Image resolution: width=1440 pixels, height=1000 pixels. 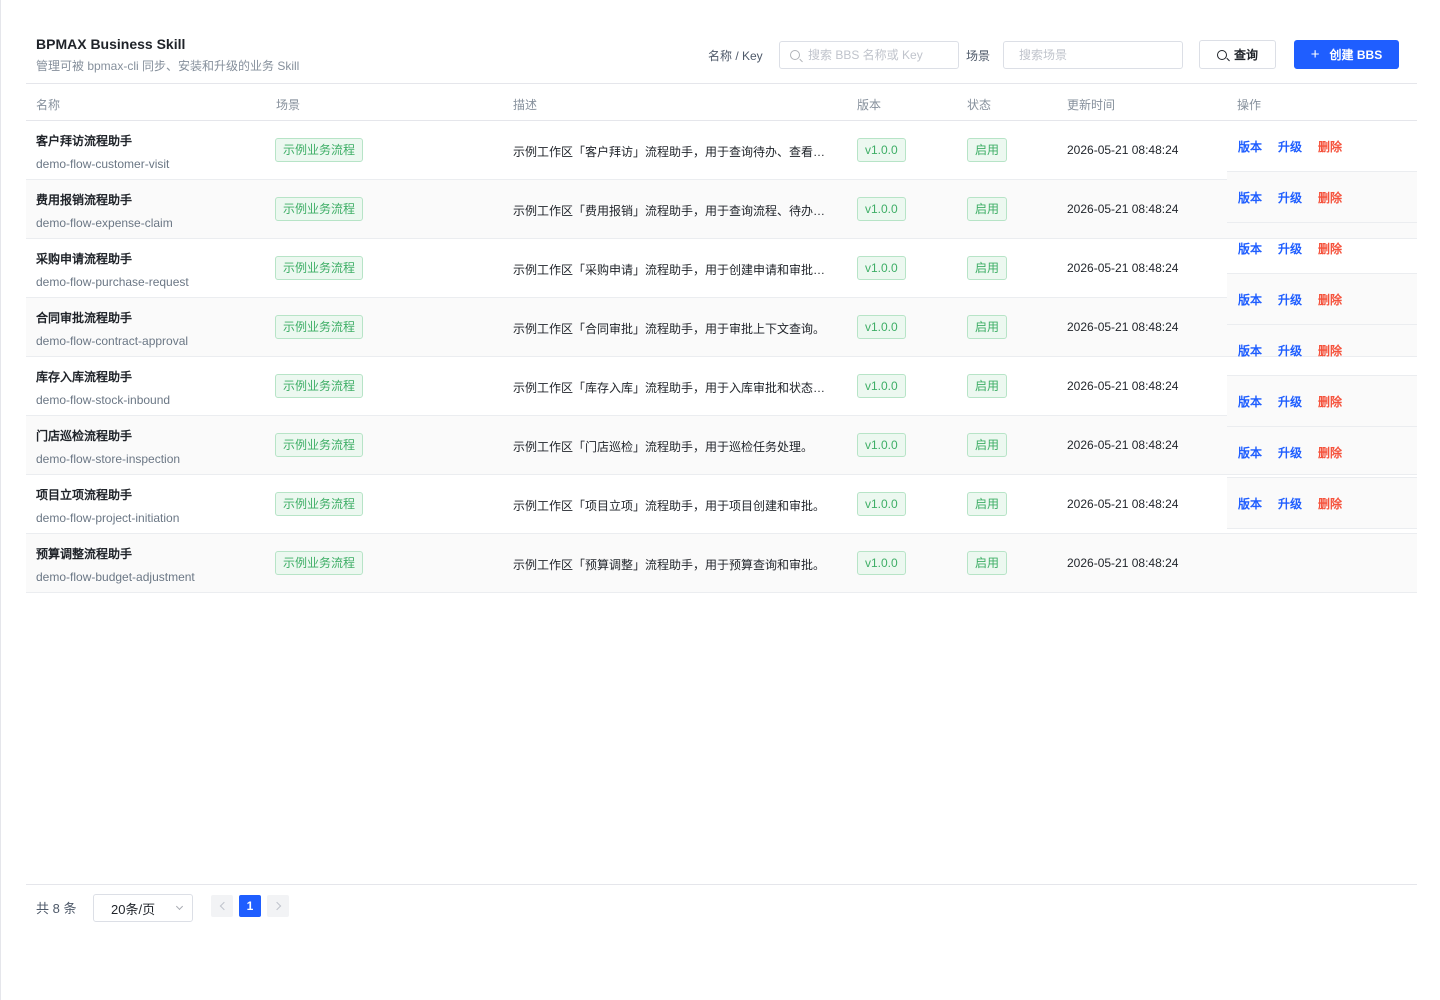 What do you see at coordinates (721, 909) in the screenshot?
I see `pagination-bar: 共 8 条 20条/页 1` at bounding box center [721, 909].